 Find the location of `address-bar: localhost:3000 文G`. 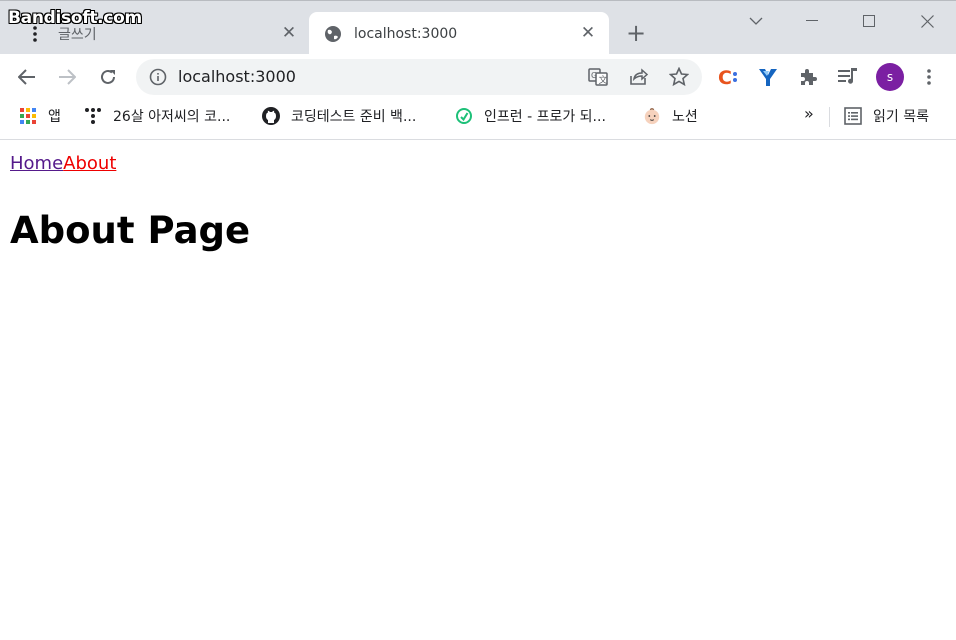

address-bar: localhost:3000 文G is located at coordinates (419, 77).